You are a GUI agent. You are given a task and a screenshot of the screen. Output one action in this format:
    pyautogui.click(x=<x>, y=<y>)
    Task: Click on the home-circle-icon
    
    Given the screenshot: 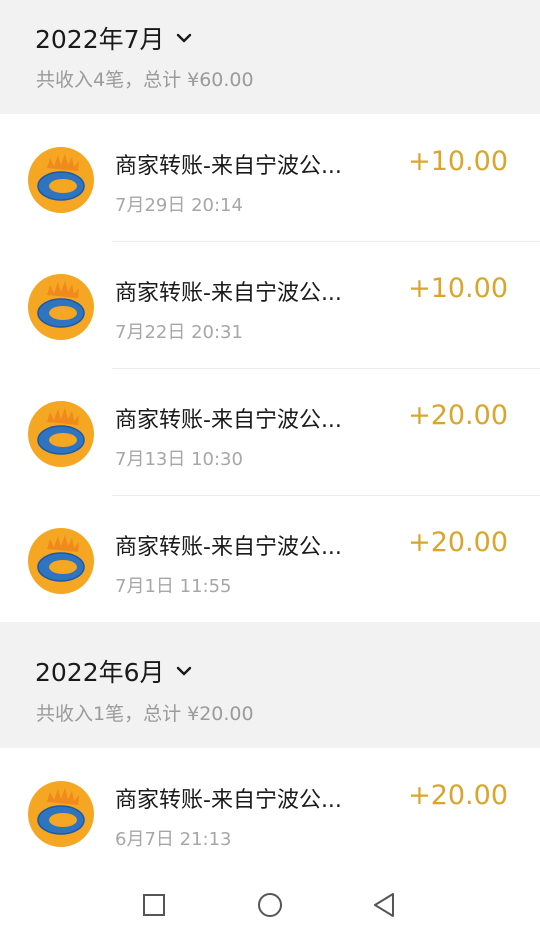 What is the action you would take?
    pyautogui.click(x=270, y=905)
    